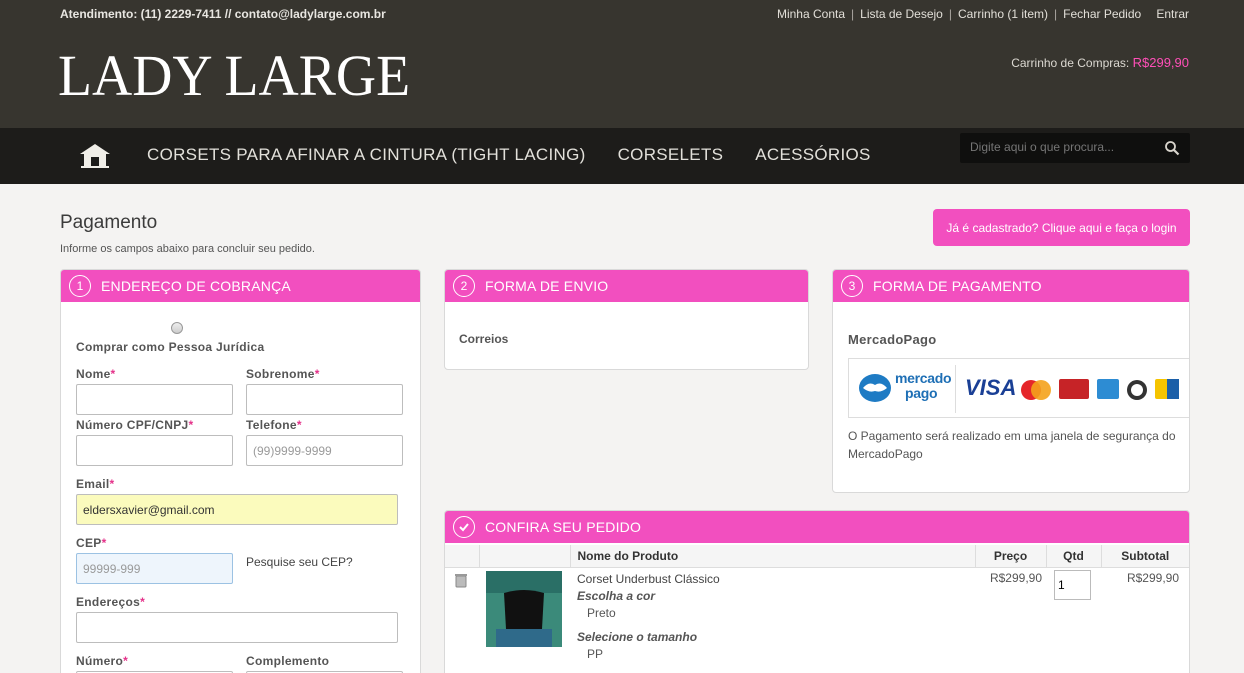 The image size is (1244, 673). Describe the element at coordinates (1018, 388) in the screenshot. I see `mercadopago-banner: mercado pago VISA` at that location.